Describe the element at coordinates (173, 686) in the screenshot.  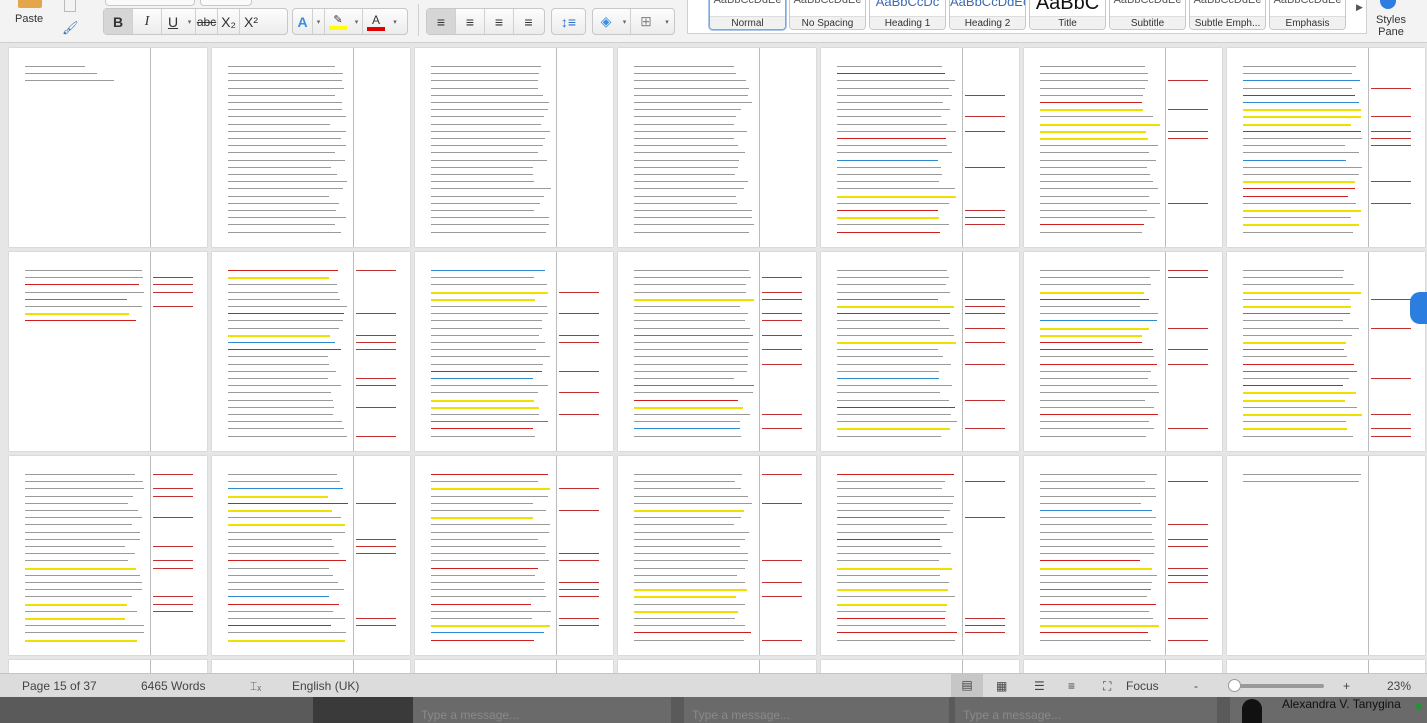
I see `word-count: 6465 Words` at that location.